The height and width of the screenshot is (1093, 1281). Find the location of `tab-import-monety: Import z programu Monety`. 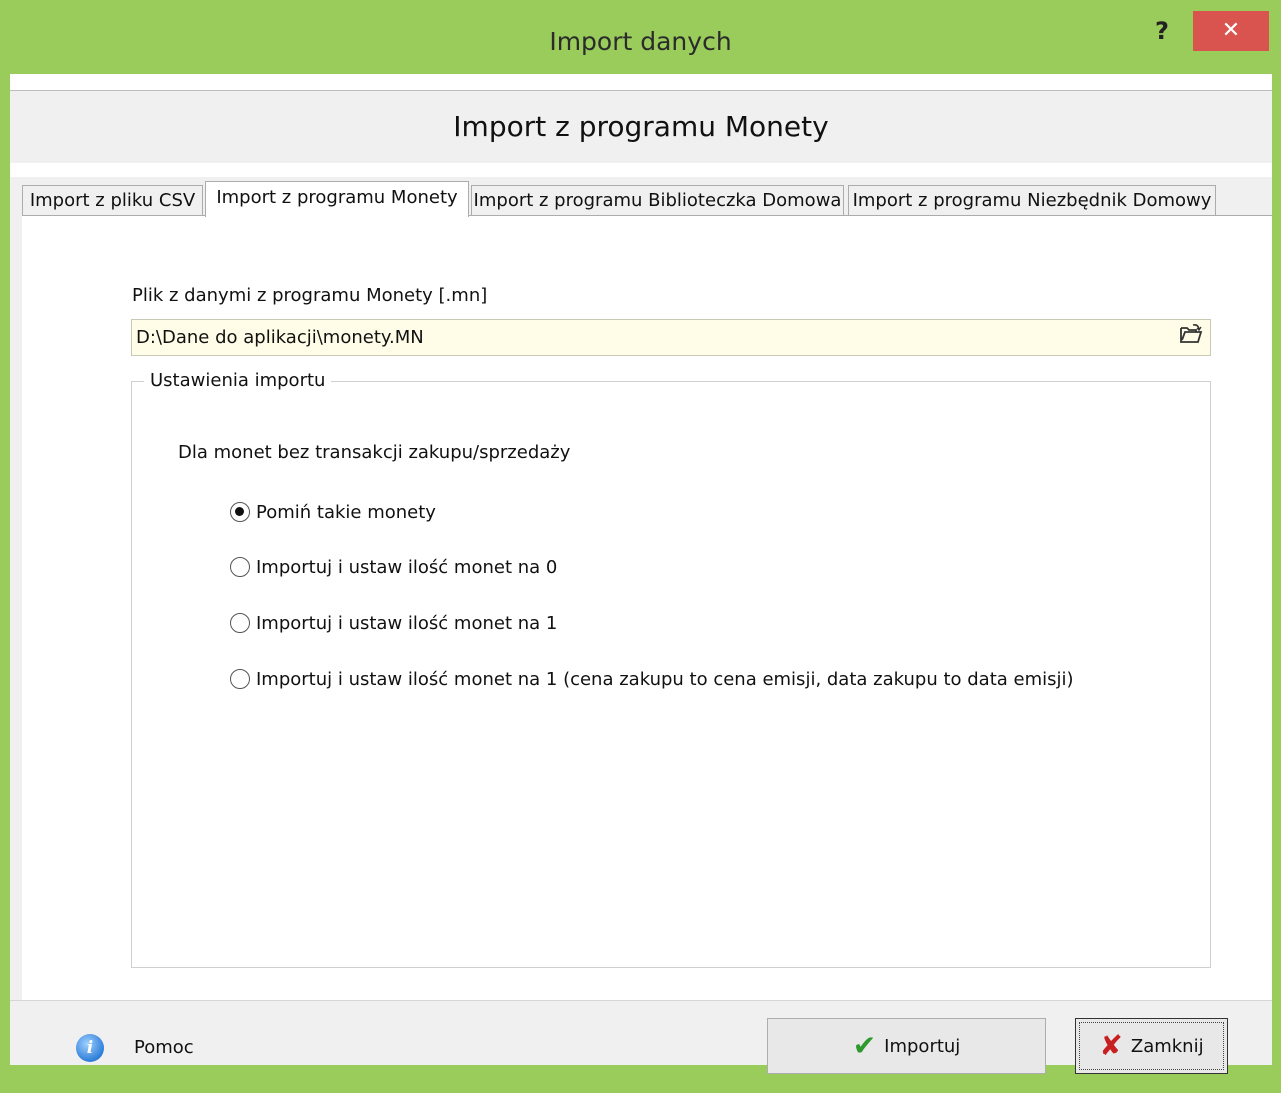

tab-import-monety: Import z programu Monety is located at coordinates (337, 199).